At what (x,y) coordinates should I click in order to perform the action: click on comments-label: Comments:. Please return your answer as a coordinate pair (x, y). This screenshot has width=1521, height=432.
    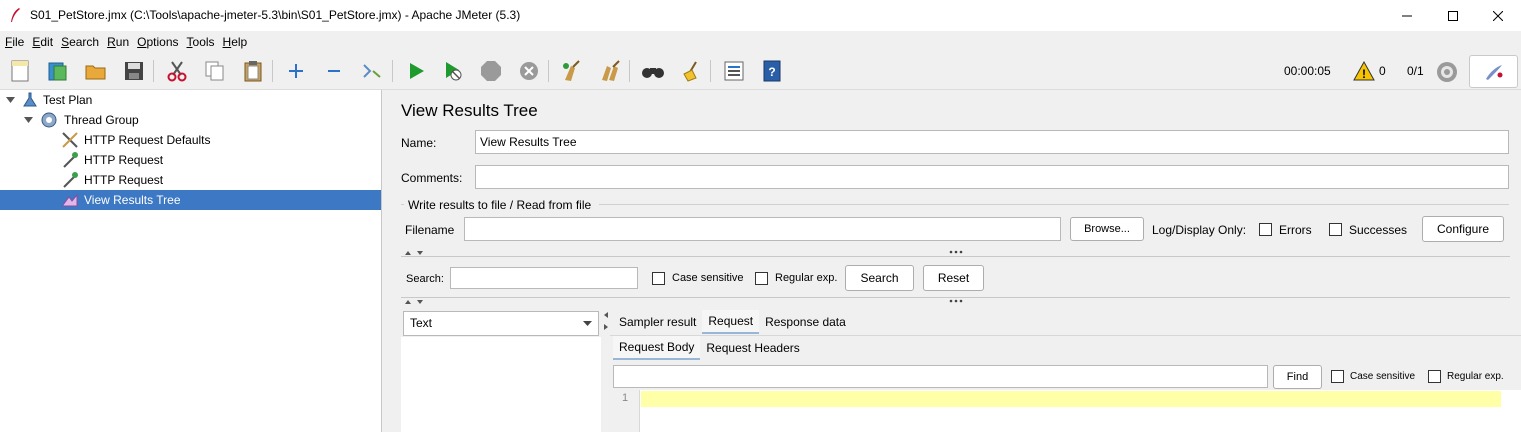
    Looking at the image, I should click on (432, 178).